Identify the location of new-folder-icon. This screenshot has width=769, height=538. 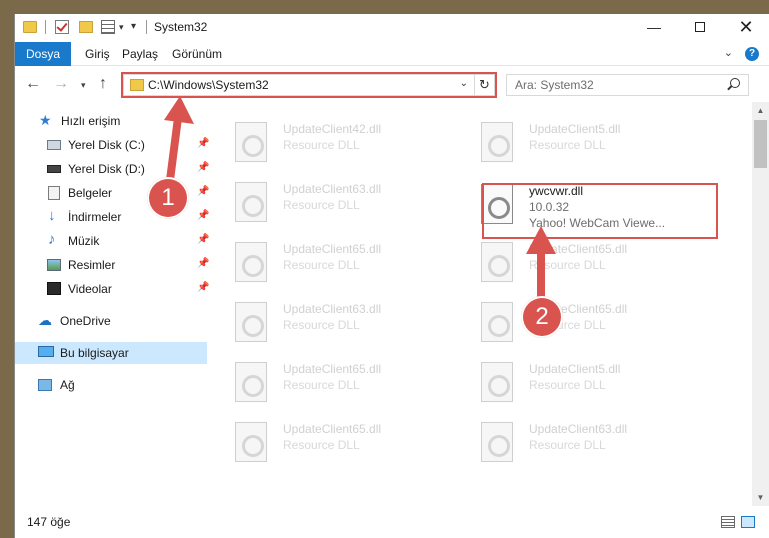
(86, 27).